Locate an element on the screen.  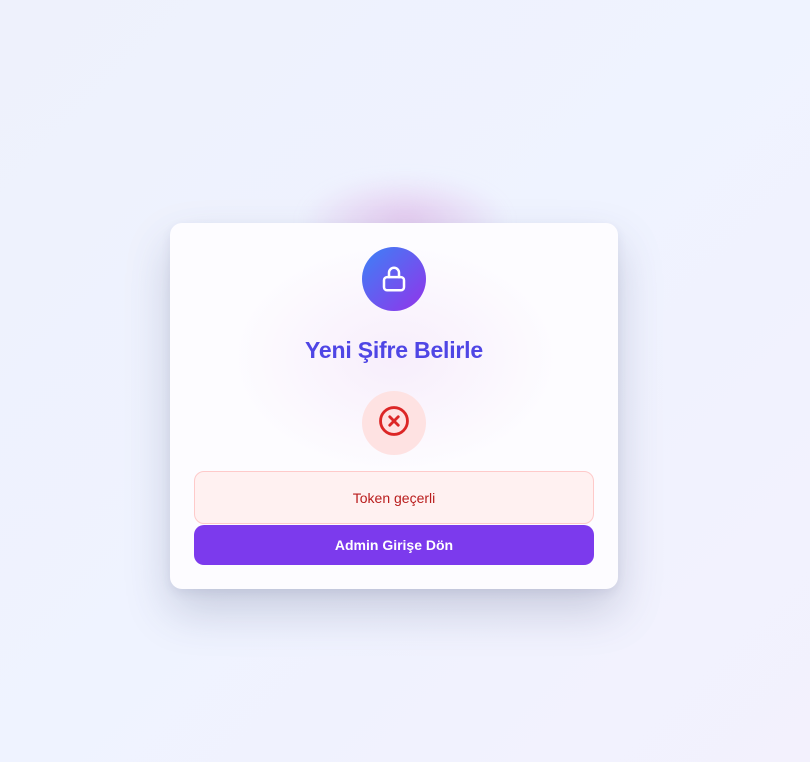
back-button-label: Admin Girişe Dön is located at coordinates (394, 545).